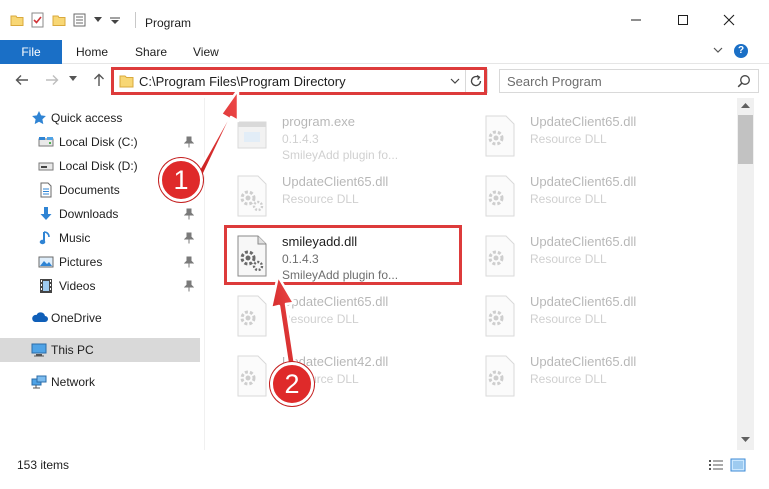  I want to click on title-bar: Program, so click(384, 20).